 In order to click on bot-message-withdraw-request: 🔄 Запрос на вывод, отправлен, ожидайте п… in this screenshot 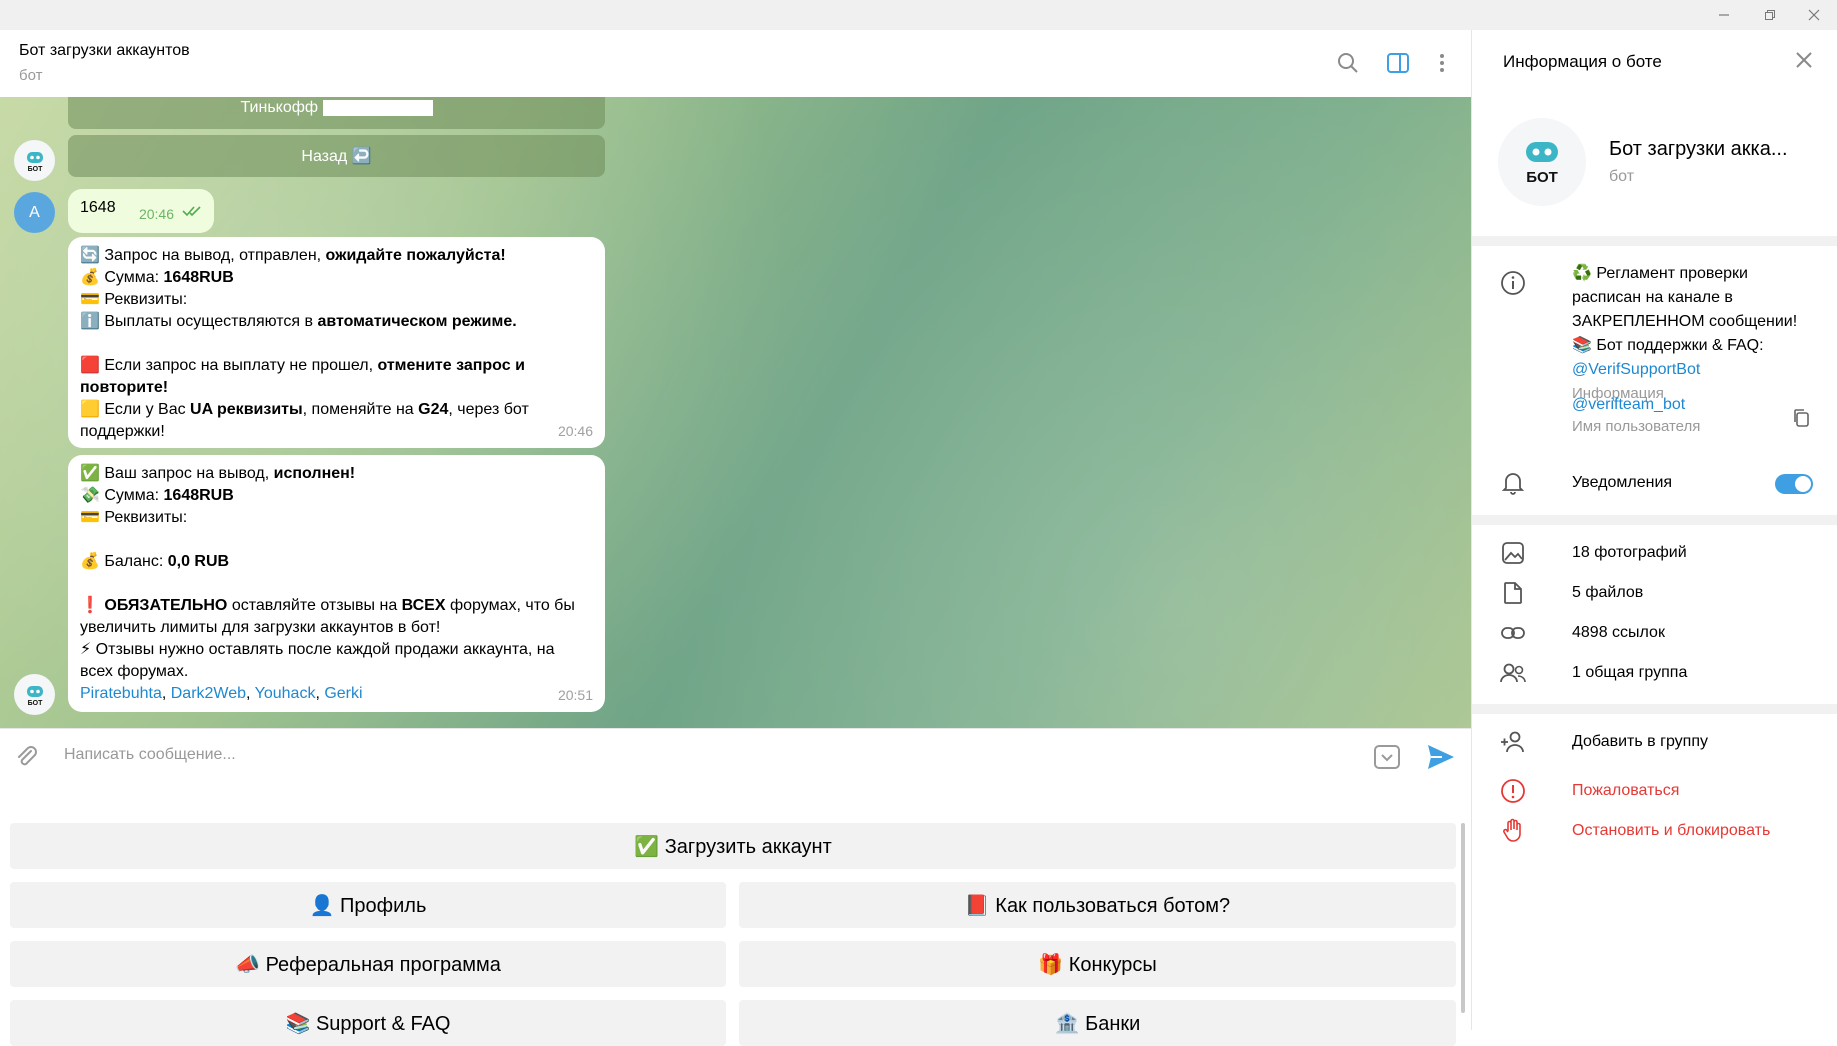, I will do `click(336, 342)`.